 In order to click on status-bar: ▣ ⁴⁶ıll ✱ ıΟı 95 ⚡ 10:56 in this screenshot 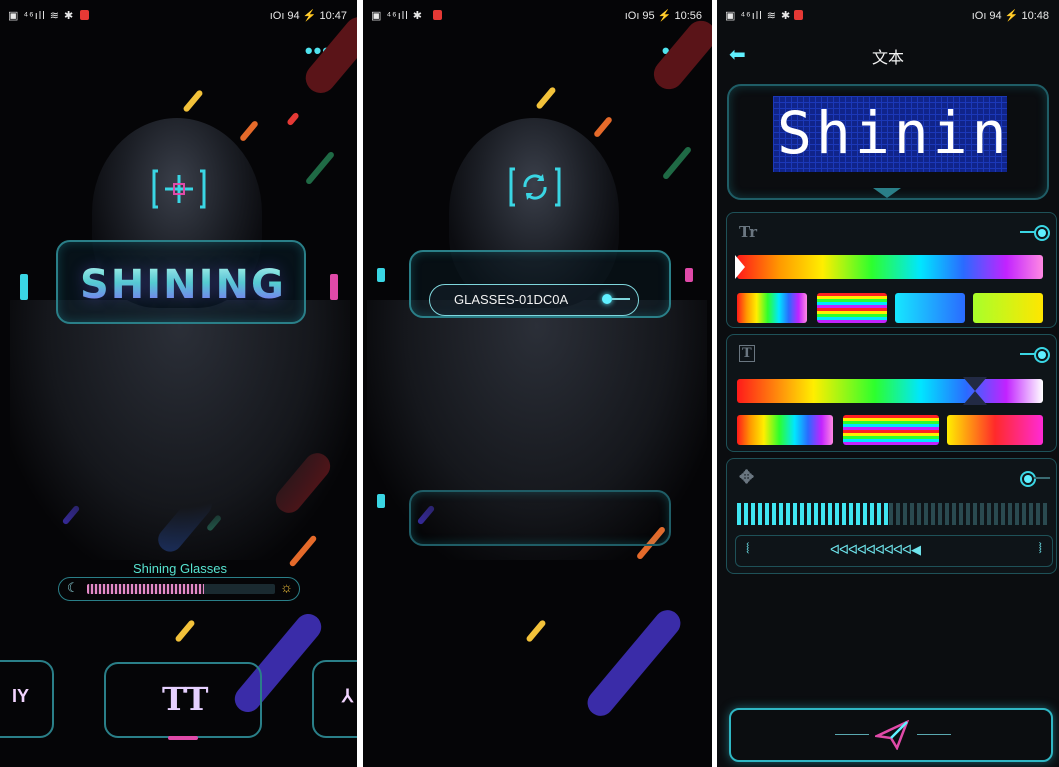, I will do `click(537, 15)`.